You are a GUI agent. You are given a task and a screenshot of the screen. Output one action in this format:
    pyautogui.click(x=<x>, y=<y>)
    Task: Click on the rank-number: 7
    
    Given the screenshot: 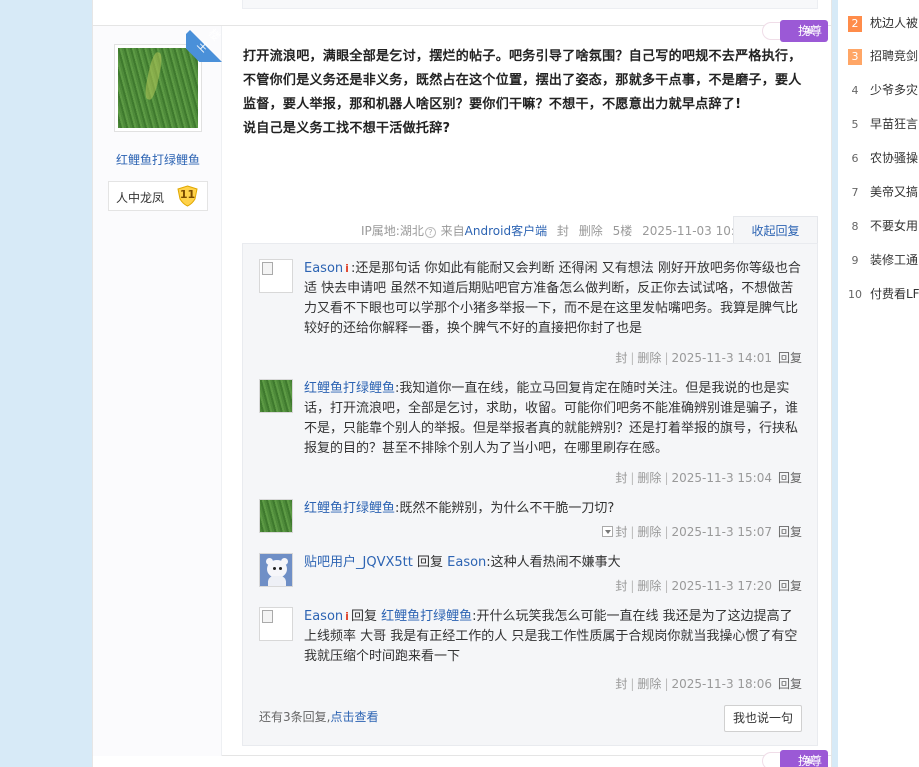 What is the action you would take?
    pyautogui.click(x=855, y=192)
    